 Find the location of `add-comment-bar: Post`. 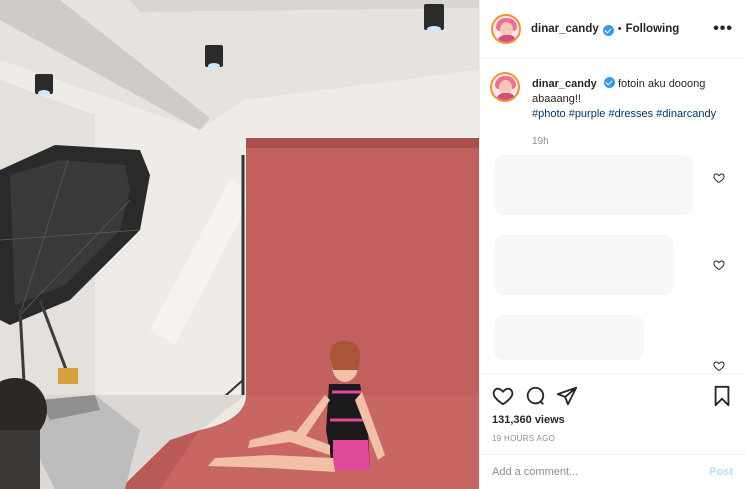

add-comment-bar: Post is located at coordinates (612, 471).